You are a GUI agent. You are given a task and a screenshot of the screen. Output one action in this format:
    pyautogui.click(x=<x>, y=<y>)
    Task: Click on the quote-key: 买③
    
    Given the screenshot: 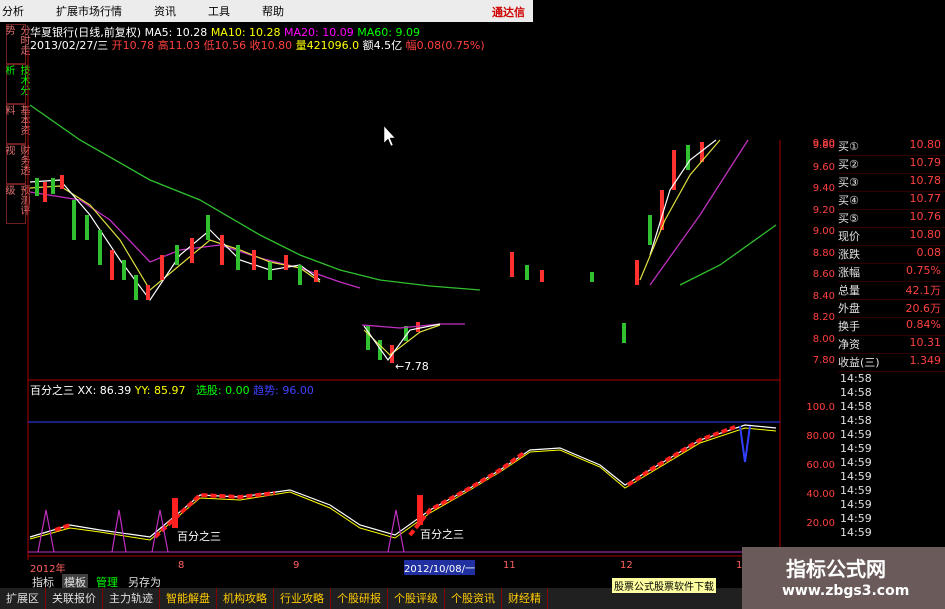 What is the action you would take?
    pyautogui.click(x=848, y=182)
    